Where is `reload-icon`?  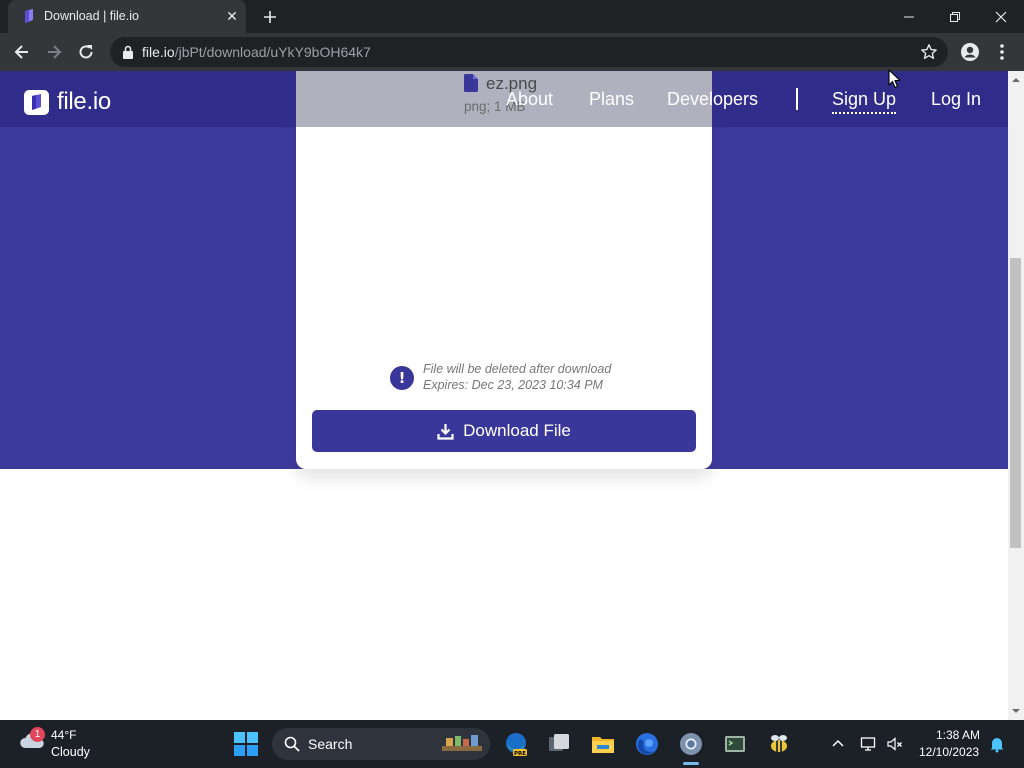
reload-icon is located at coordinates (86, 52).